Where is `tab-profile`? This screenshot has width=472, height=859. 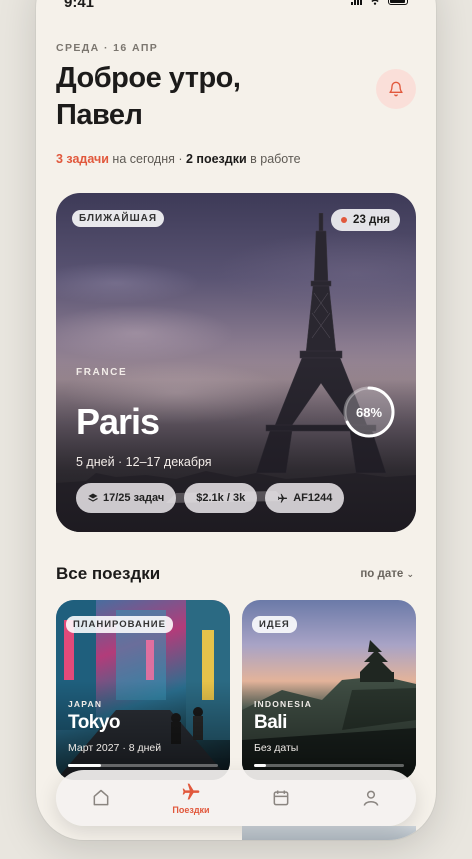
tab-profile is located at coordinates (371, 798).